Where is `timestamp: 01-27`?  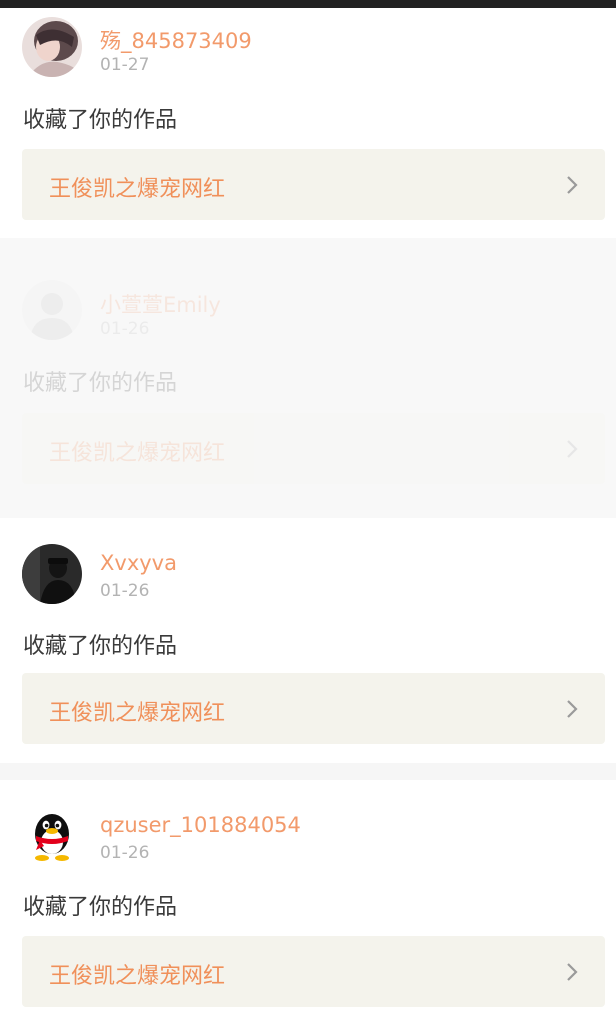 timestamp: 01-27 is located at coordinates (125, 65).